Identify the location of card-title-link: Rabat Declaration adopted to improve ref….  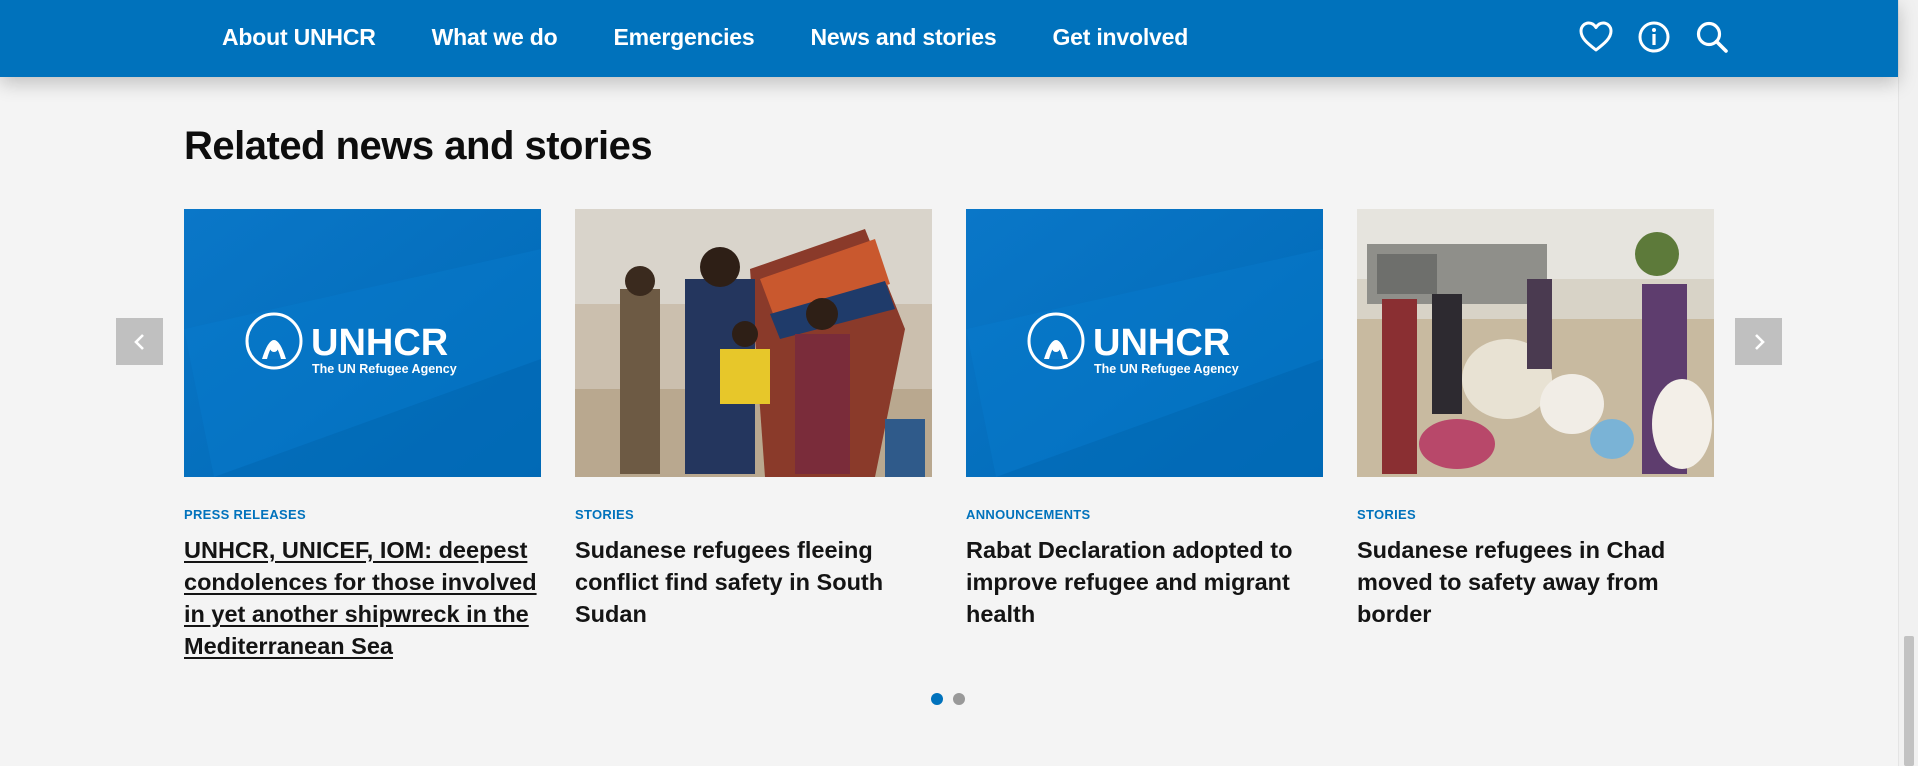
(1144, 582).